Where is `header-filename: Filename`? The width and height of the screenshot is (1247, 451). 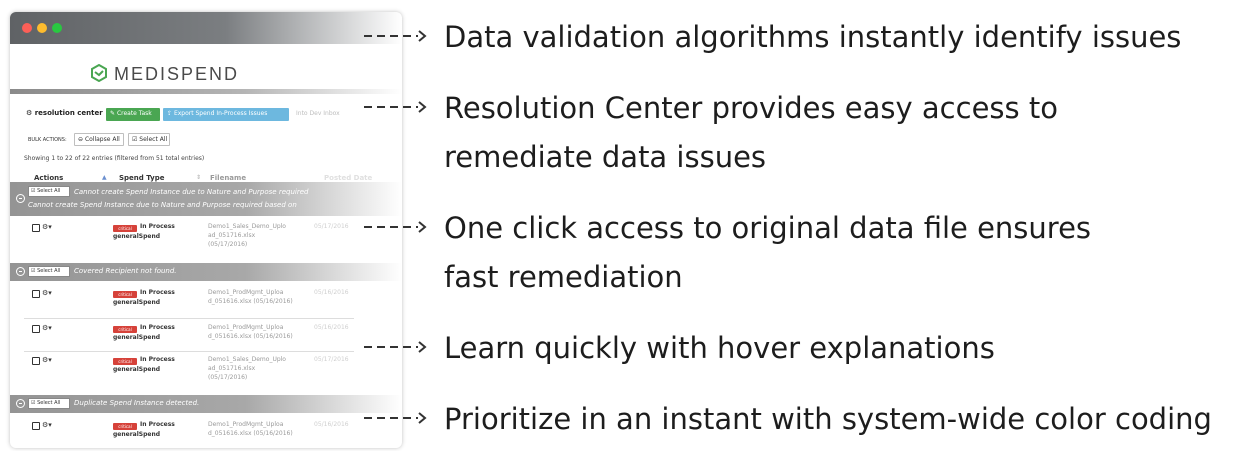 header-filename: Filename is located at coordinates (228, 178).